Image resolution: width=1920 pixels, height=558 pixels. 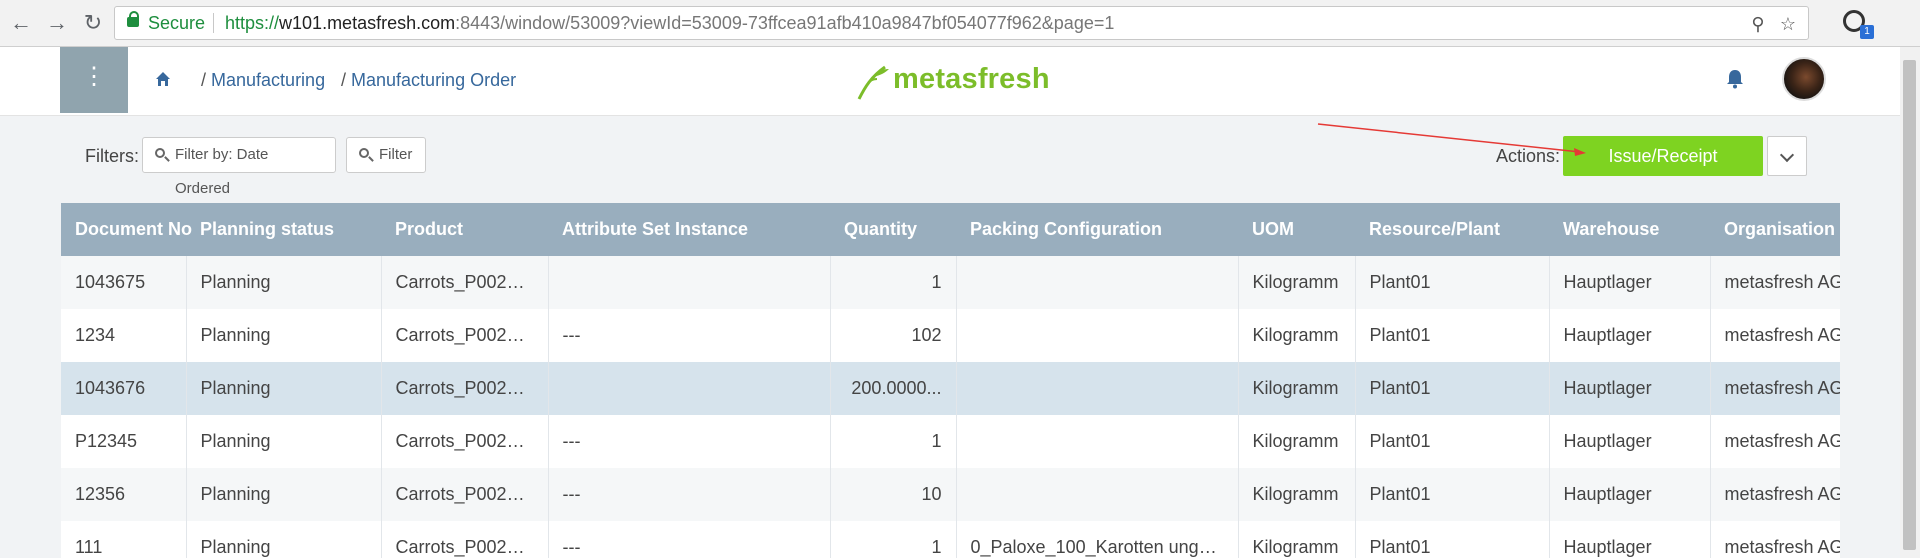 What do you see at coordinates (177, 23) in the screenshot?
I see `secure-label: Secure` at bounding box center [177, 23].